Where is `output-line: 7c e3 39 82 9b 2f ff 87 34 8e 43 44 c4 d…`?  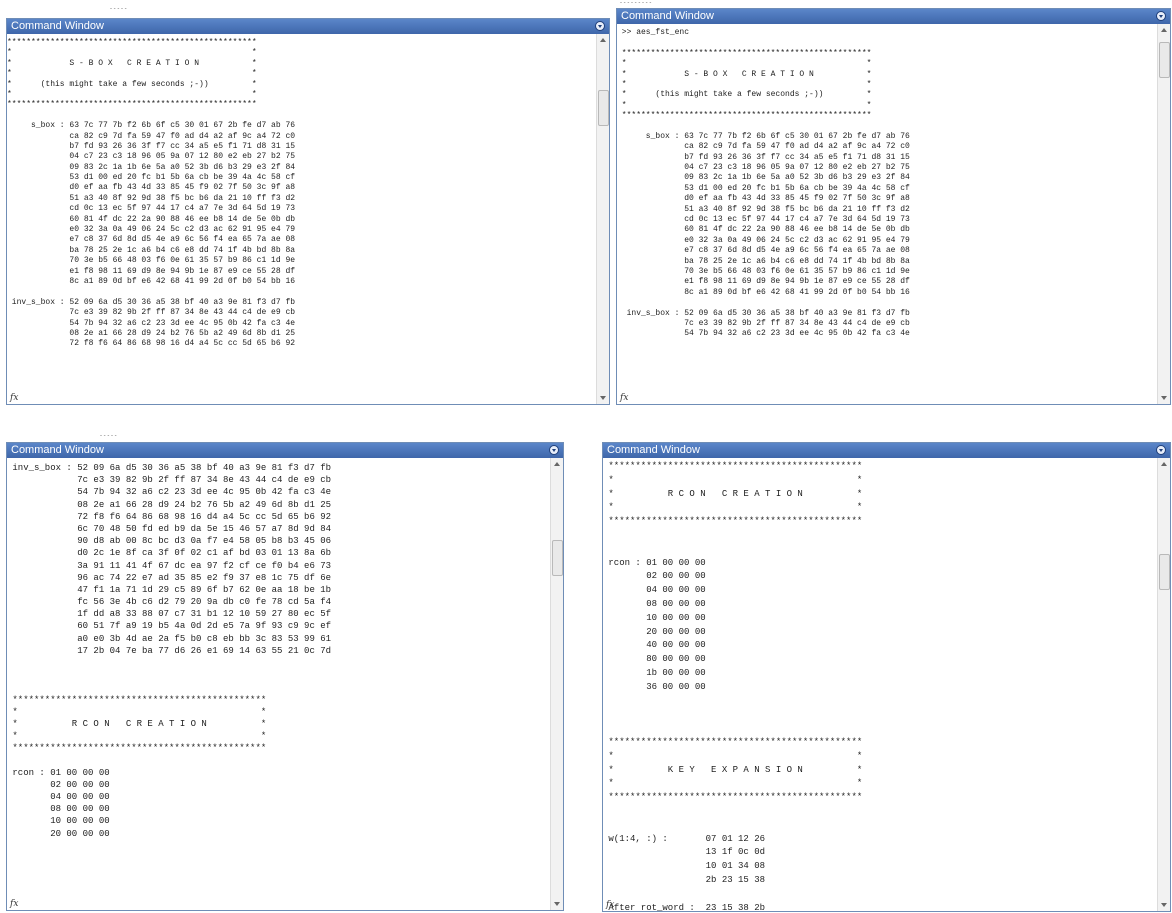 output-line: 7c e3 39 82 9b 2f ff 87 34 8e 43 44 c4 d… is located at coordinates (763, 323).